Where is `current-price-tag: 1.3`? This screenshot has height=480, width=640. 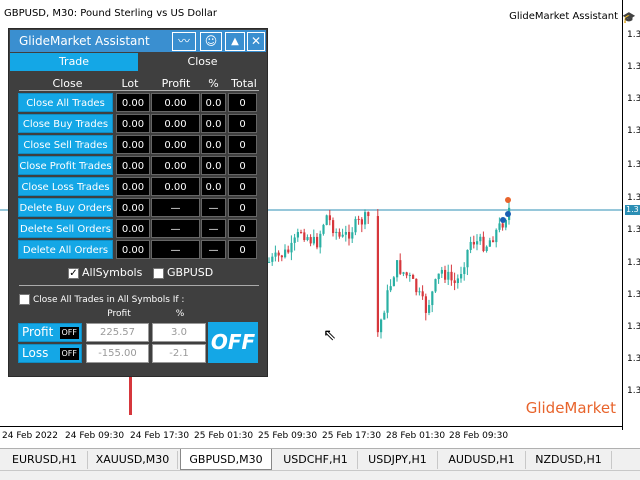 current-price-tag: 1.3 is located at coordinates (632, 210).